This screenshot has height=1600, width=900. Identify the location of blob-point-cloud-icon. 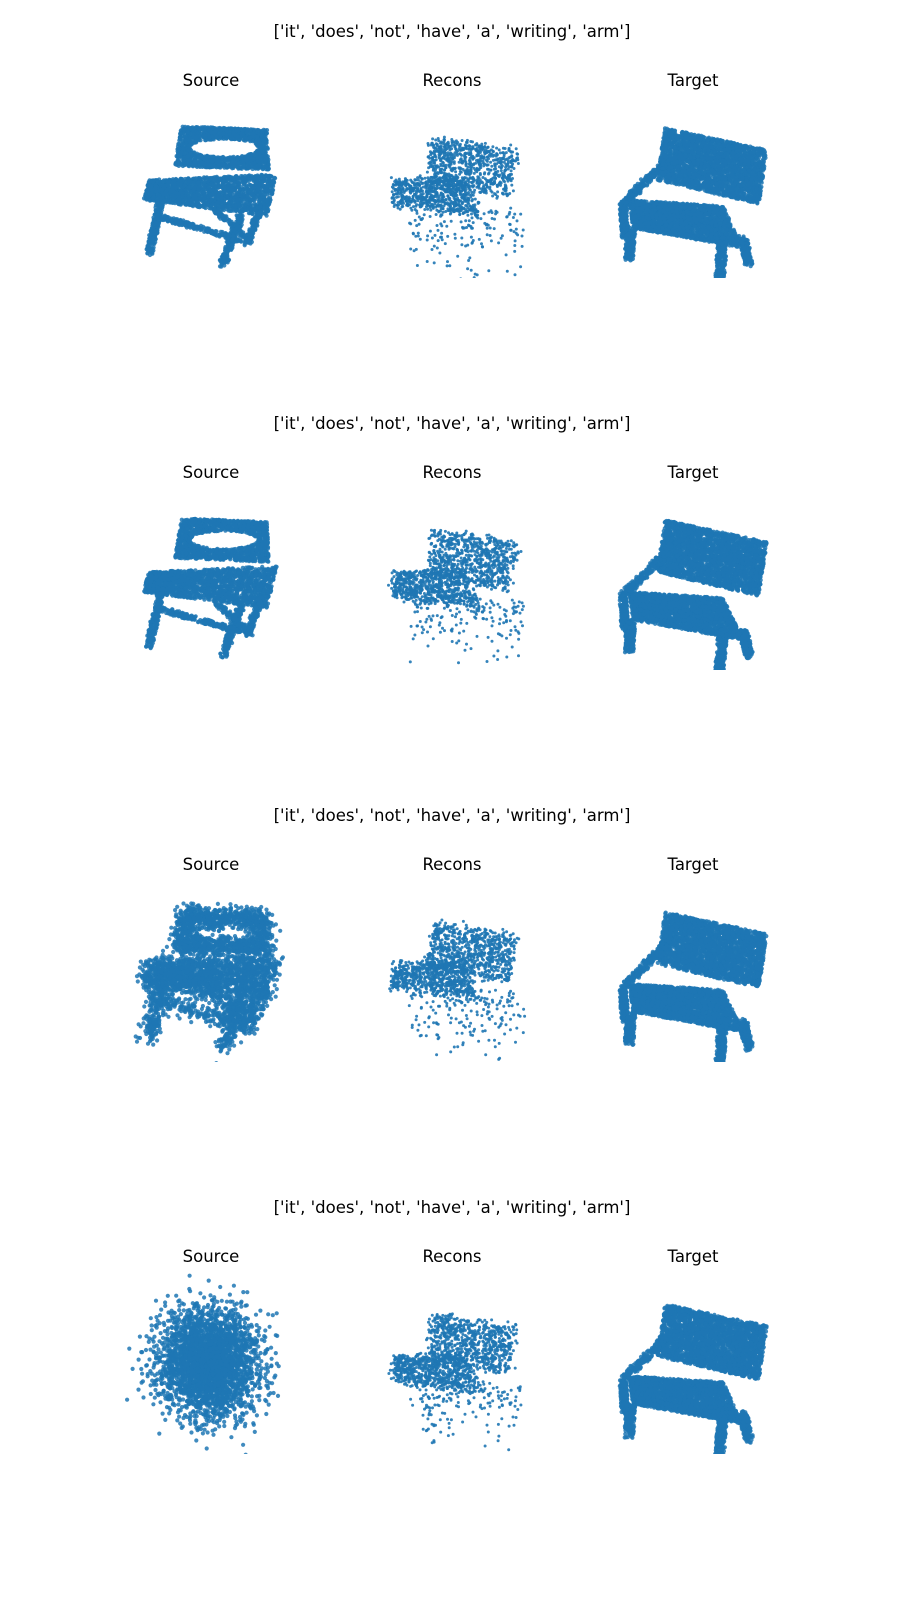
(203, 1363).